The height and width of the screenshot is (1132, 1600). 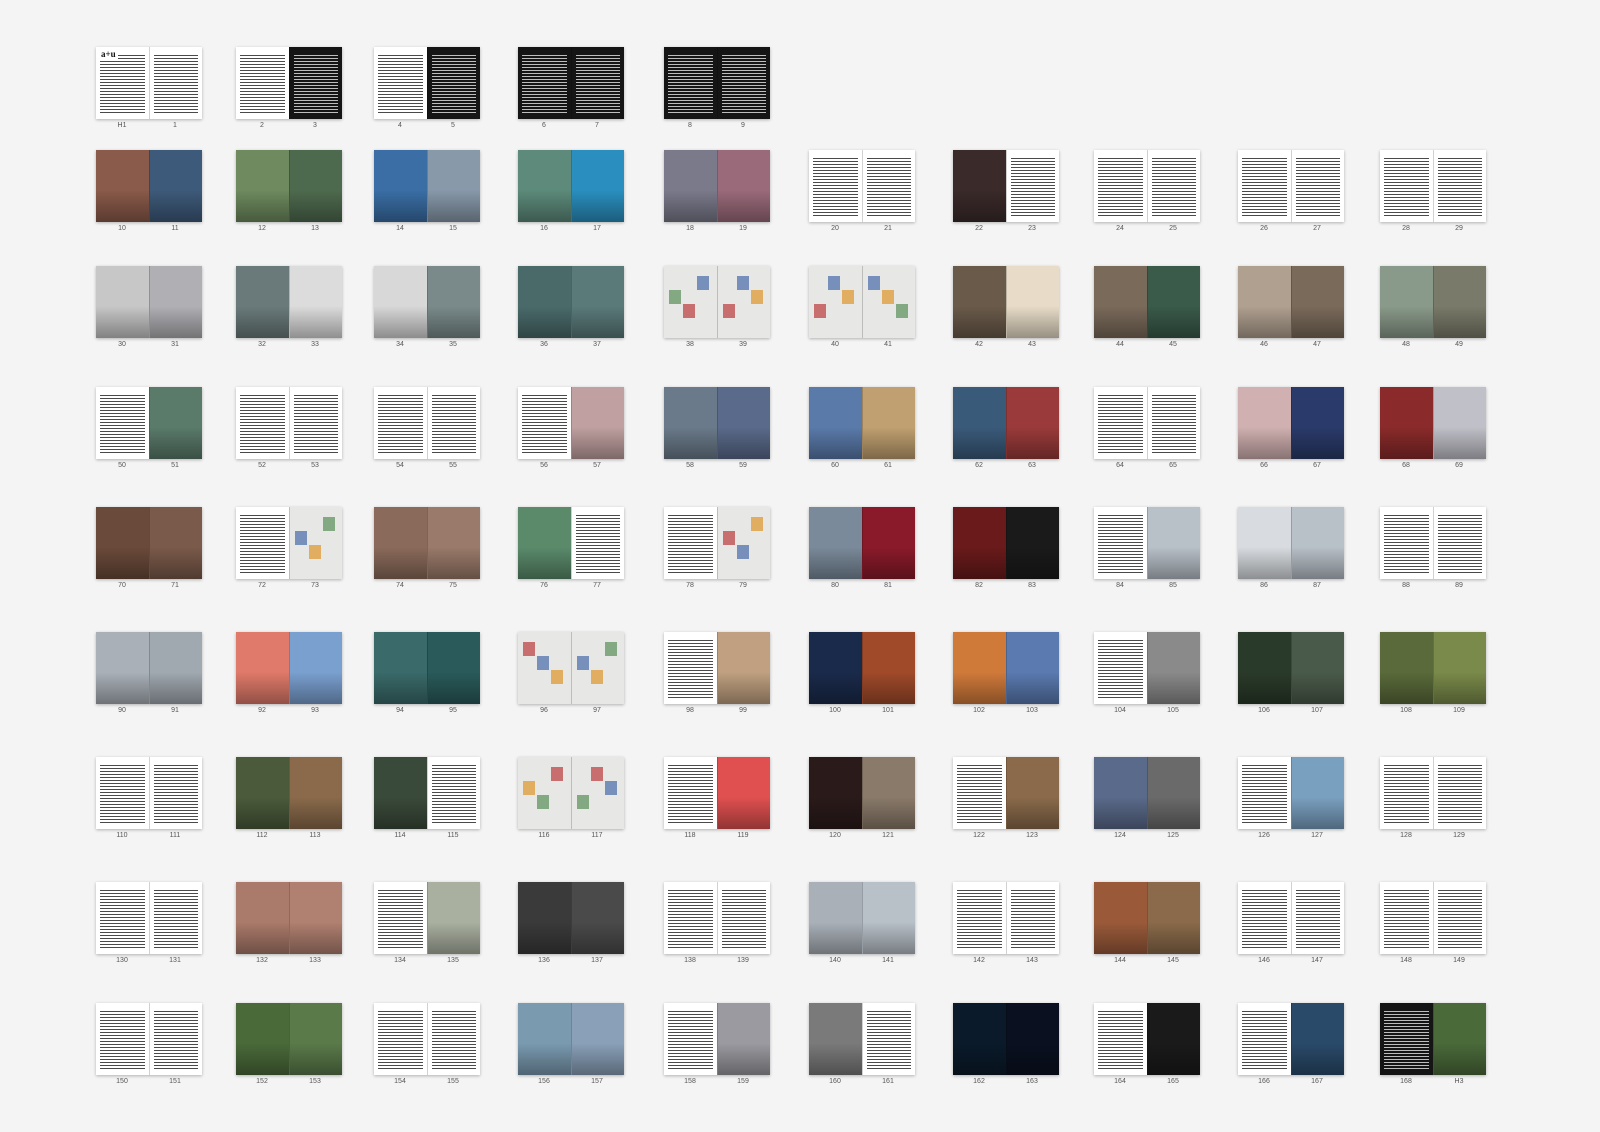 What do you see at coordinates (400, 423) in the screenshot?
I see `left-page` at bounding box center [400, 423].